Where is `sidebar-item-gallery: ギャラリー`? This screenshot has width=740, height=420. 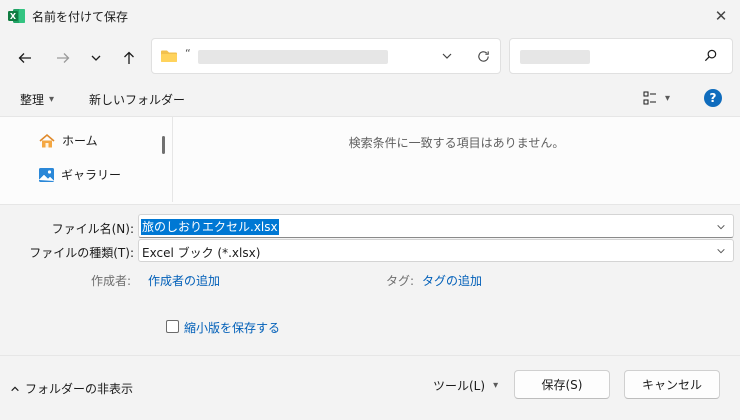
sidebar-item-gallery: ギャラリー is located at coordinates (79, 174).